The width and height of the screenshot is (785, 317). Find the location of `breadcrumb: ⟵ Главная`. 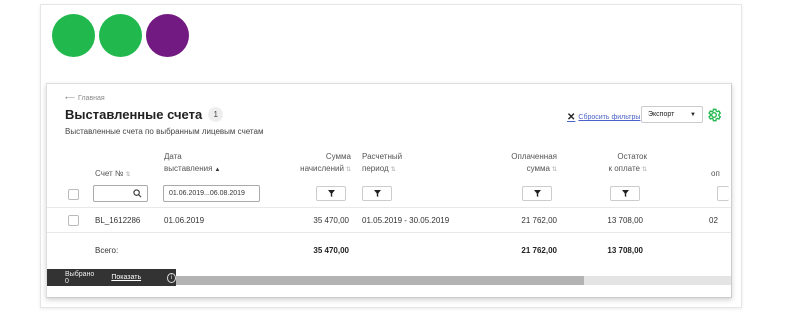

breadcrumb: ⟵ Главная is located at coordinates (85, 98).